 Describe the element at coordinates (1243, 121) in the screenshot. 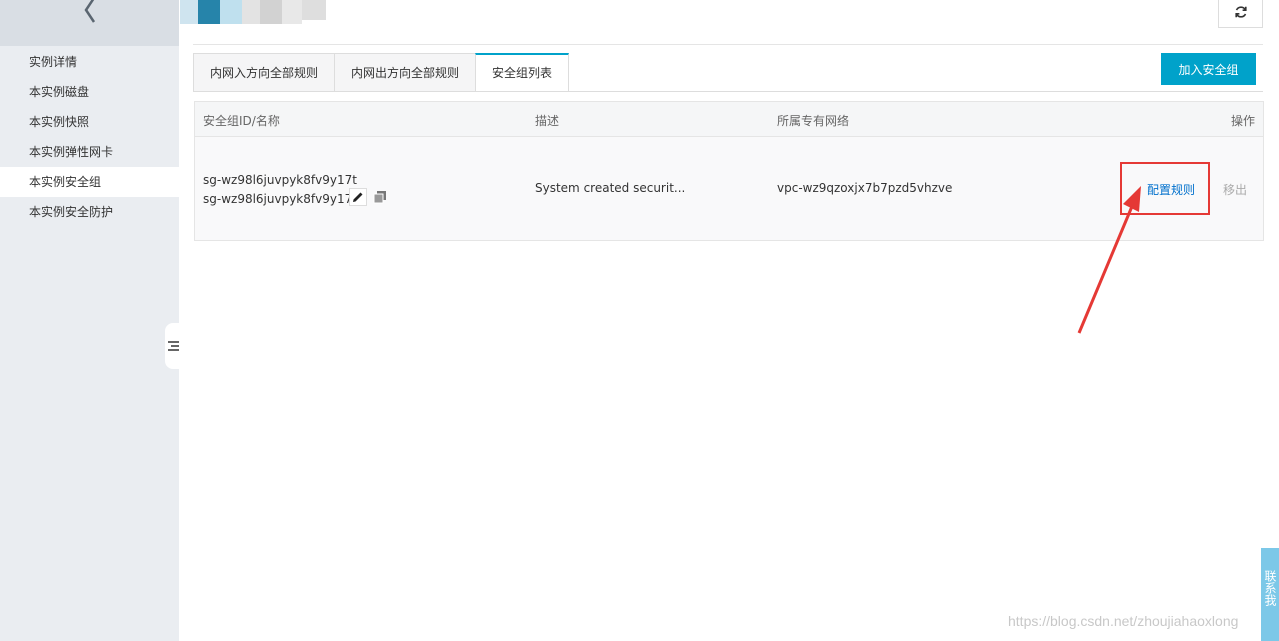

I see `column-header-actions: 操作` at that location.